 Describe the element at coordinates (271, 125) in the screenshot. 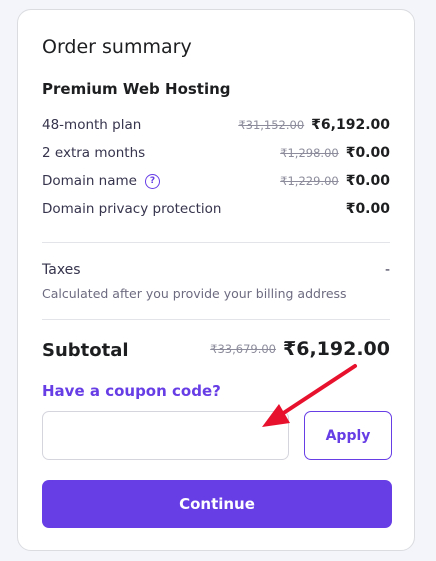

I see `line-item-old-price: ₹31,152.00` at that location.